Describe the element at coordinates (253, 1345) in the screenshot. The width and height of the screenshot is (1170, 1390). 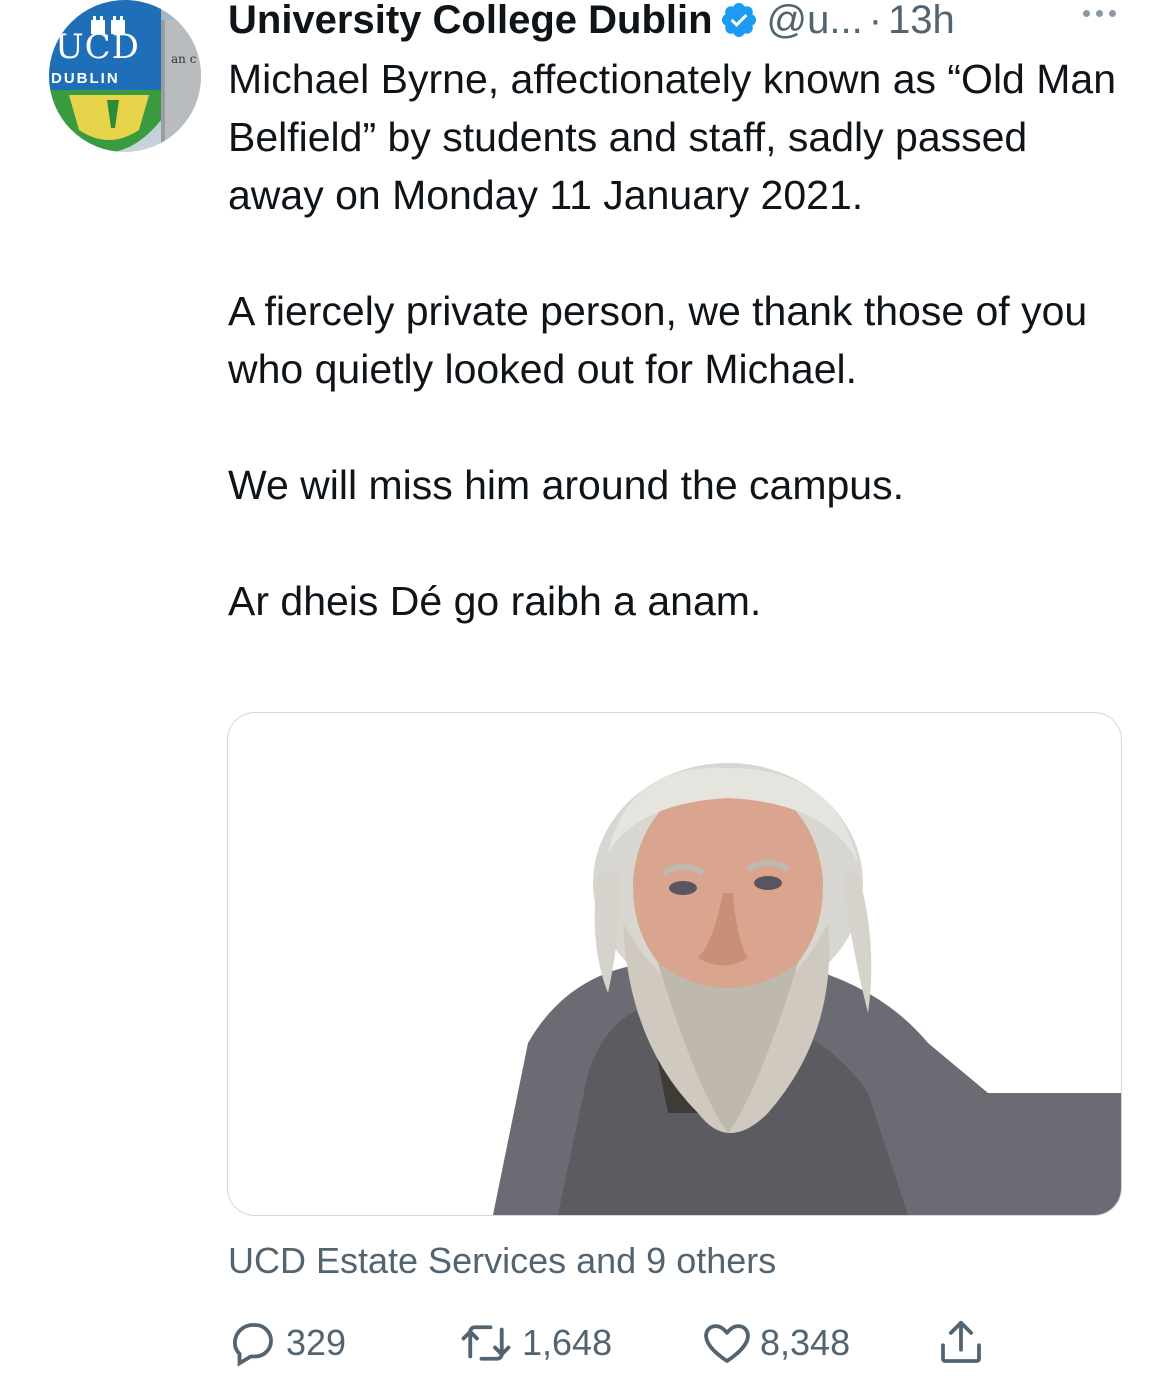
I see `reply-icon` at that location.